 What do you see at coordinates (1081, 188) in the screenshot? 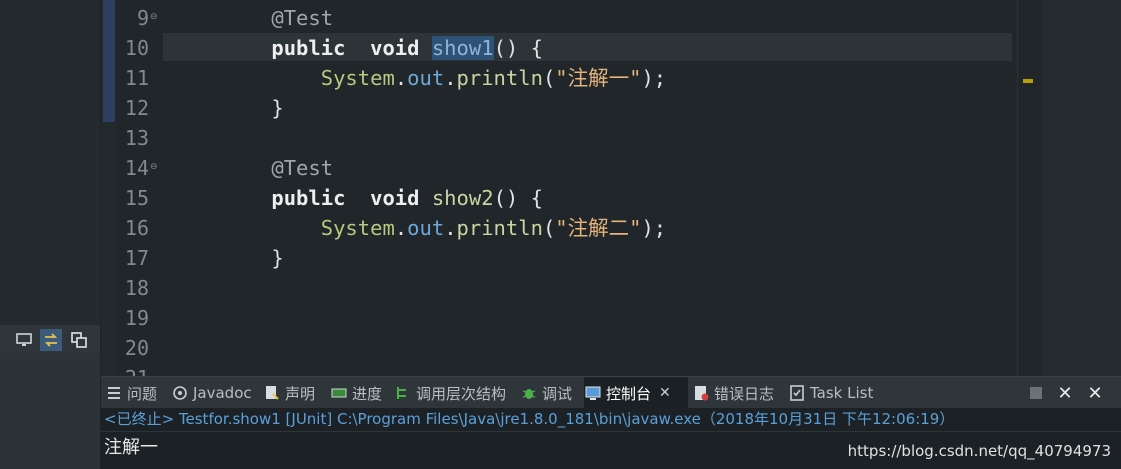
I see `overview-ruler` at bounding box center [1081, 188].